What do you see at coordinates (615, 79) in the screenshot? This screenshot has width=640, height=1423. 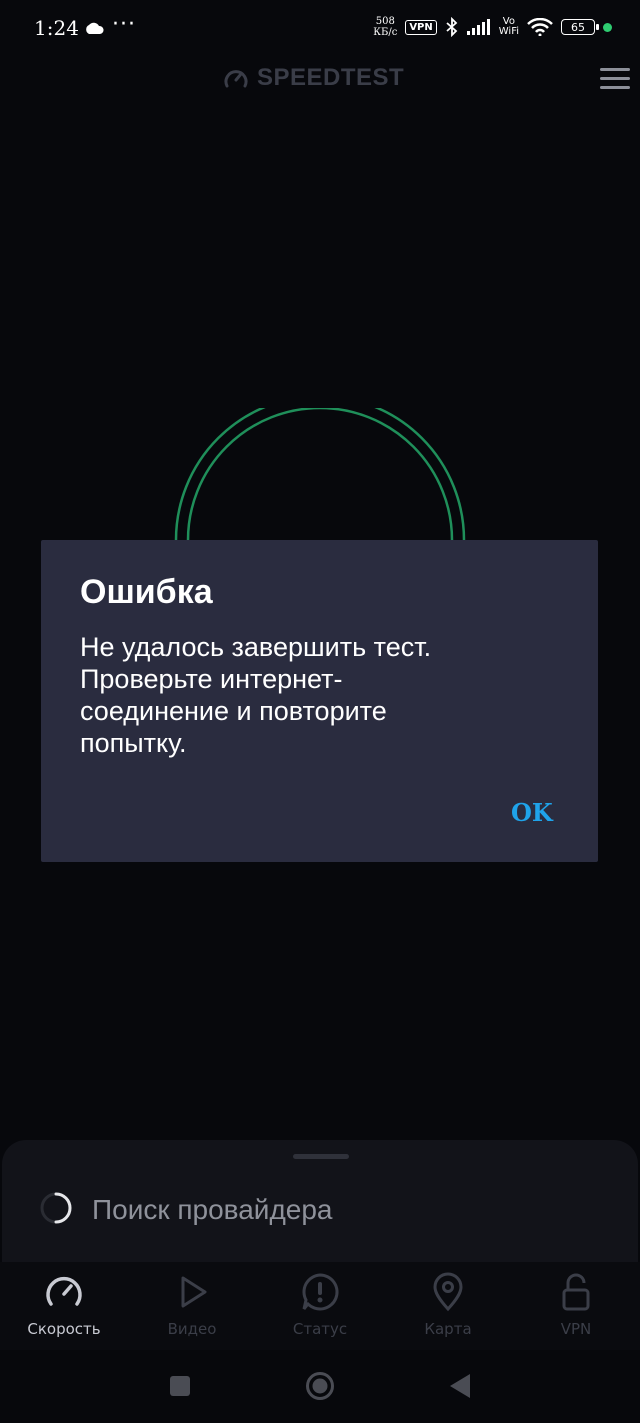 I see `menu-icon` at bounding box center [615, 79].